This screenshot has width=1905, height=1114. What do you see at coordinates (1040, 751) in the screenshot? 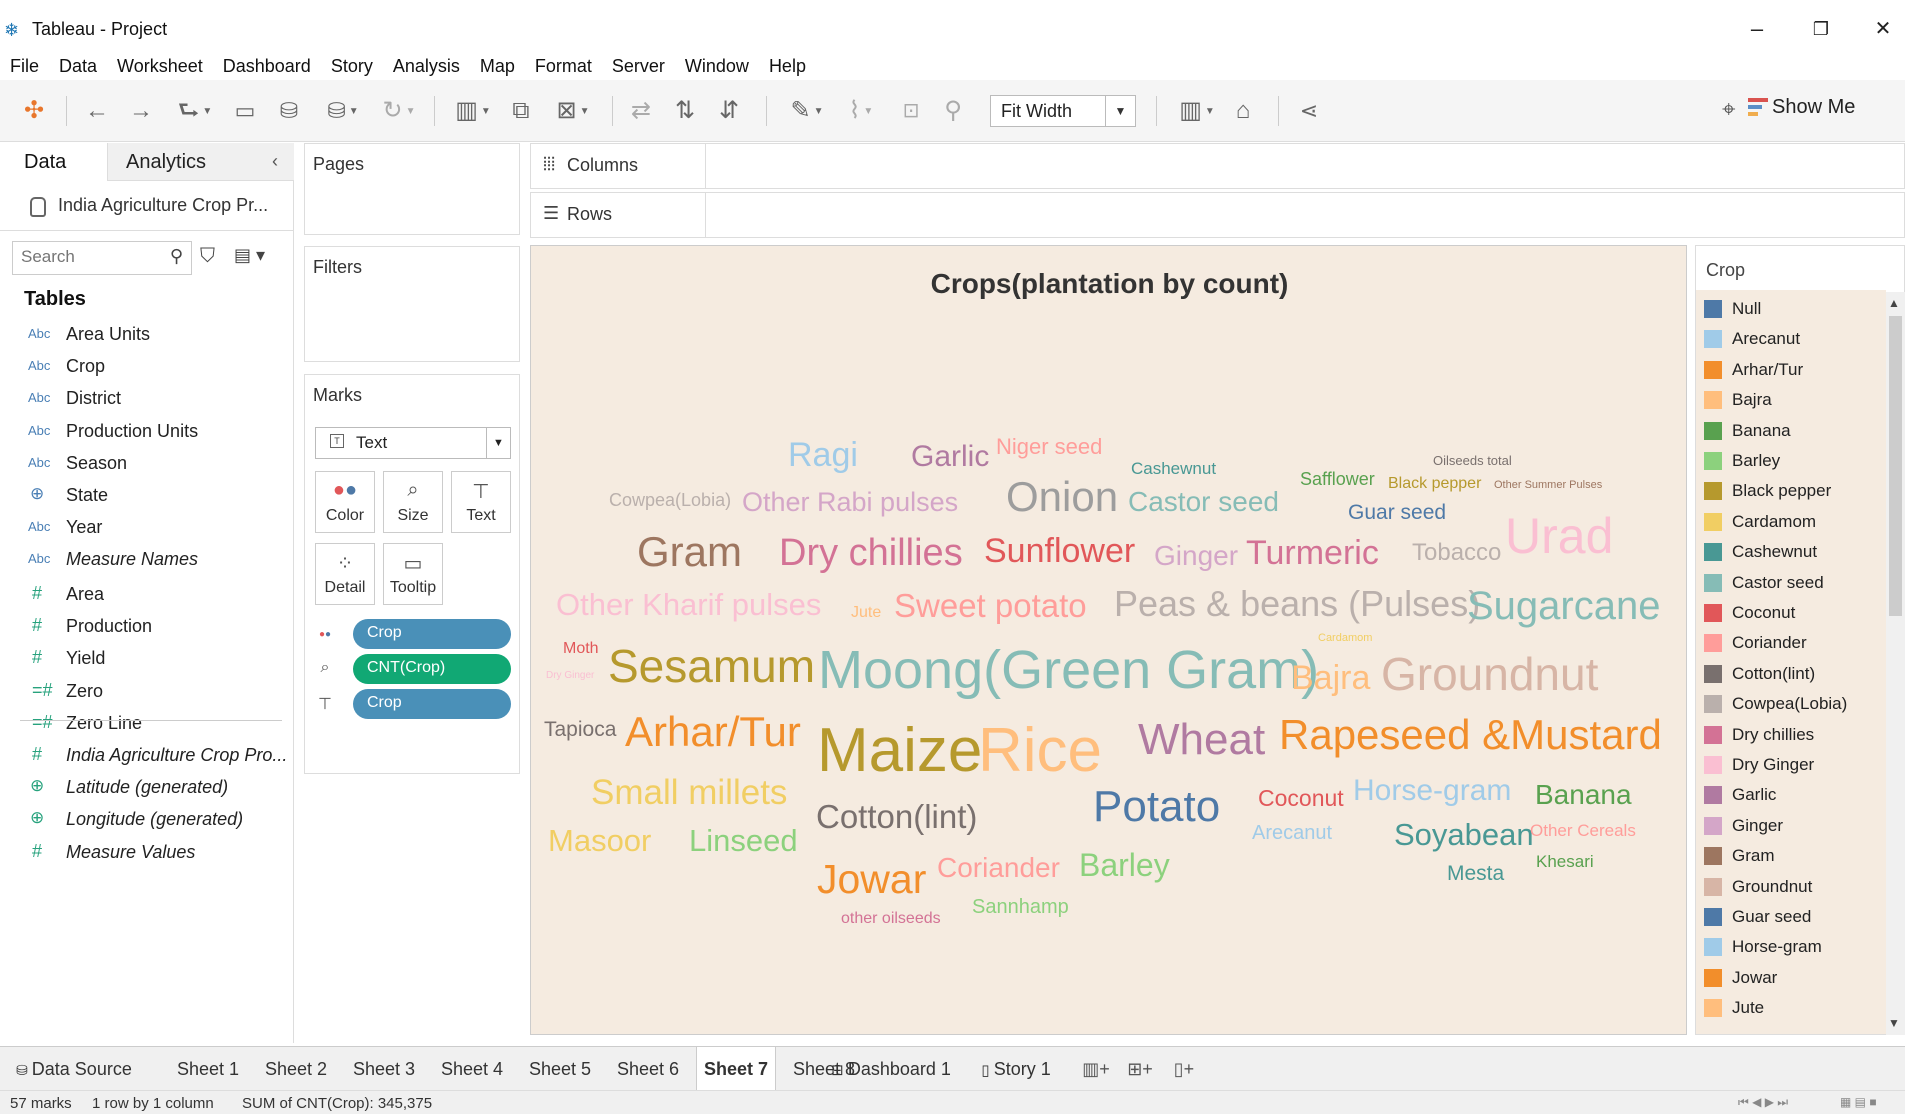
I see `word-rice: Rice` at bounding box center [1040, 751].